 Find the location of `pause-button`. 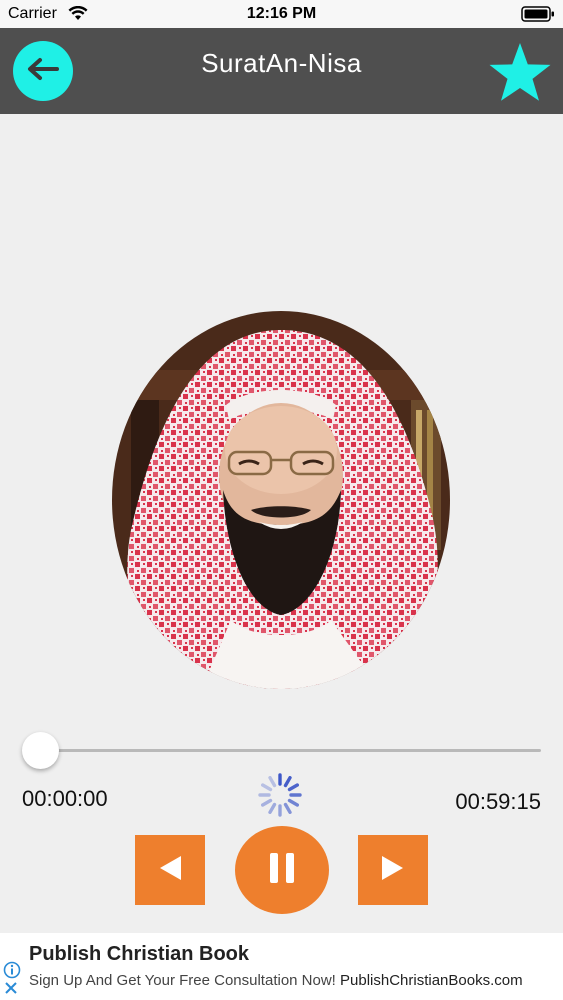

pause-button is located at coordinates (282, 870).